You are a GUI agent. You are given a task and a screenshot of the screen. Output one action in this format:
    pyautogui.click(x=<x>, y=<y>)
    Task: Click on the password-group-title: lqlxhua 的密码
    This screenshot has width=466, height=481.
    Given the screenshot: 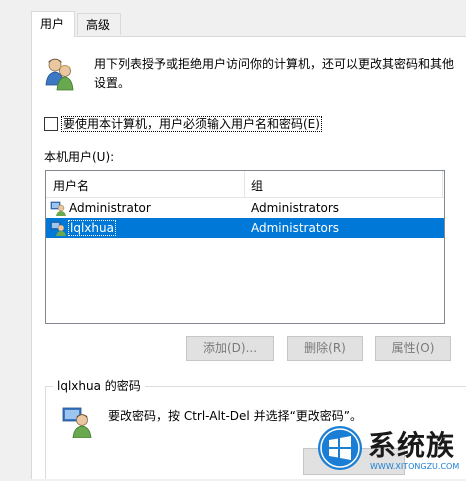 What is the action you would take?
    pyautogui.click(x=99, y=385)
    